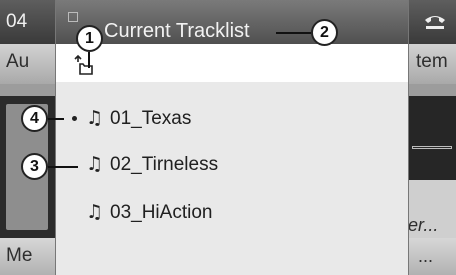 Image resolution: width=456 pixels, height=275 pixels. I want to click on track-item: ♫ 01_Texas, so click(232, 120).